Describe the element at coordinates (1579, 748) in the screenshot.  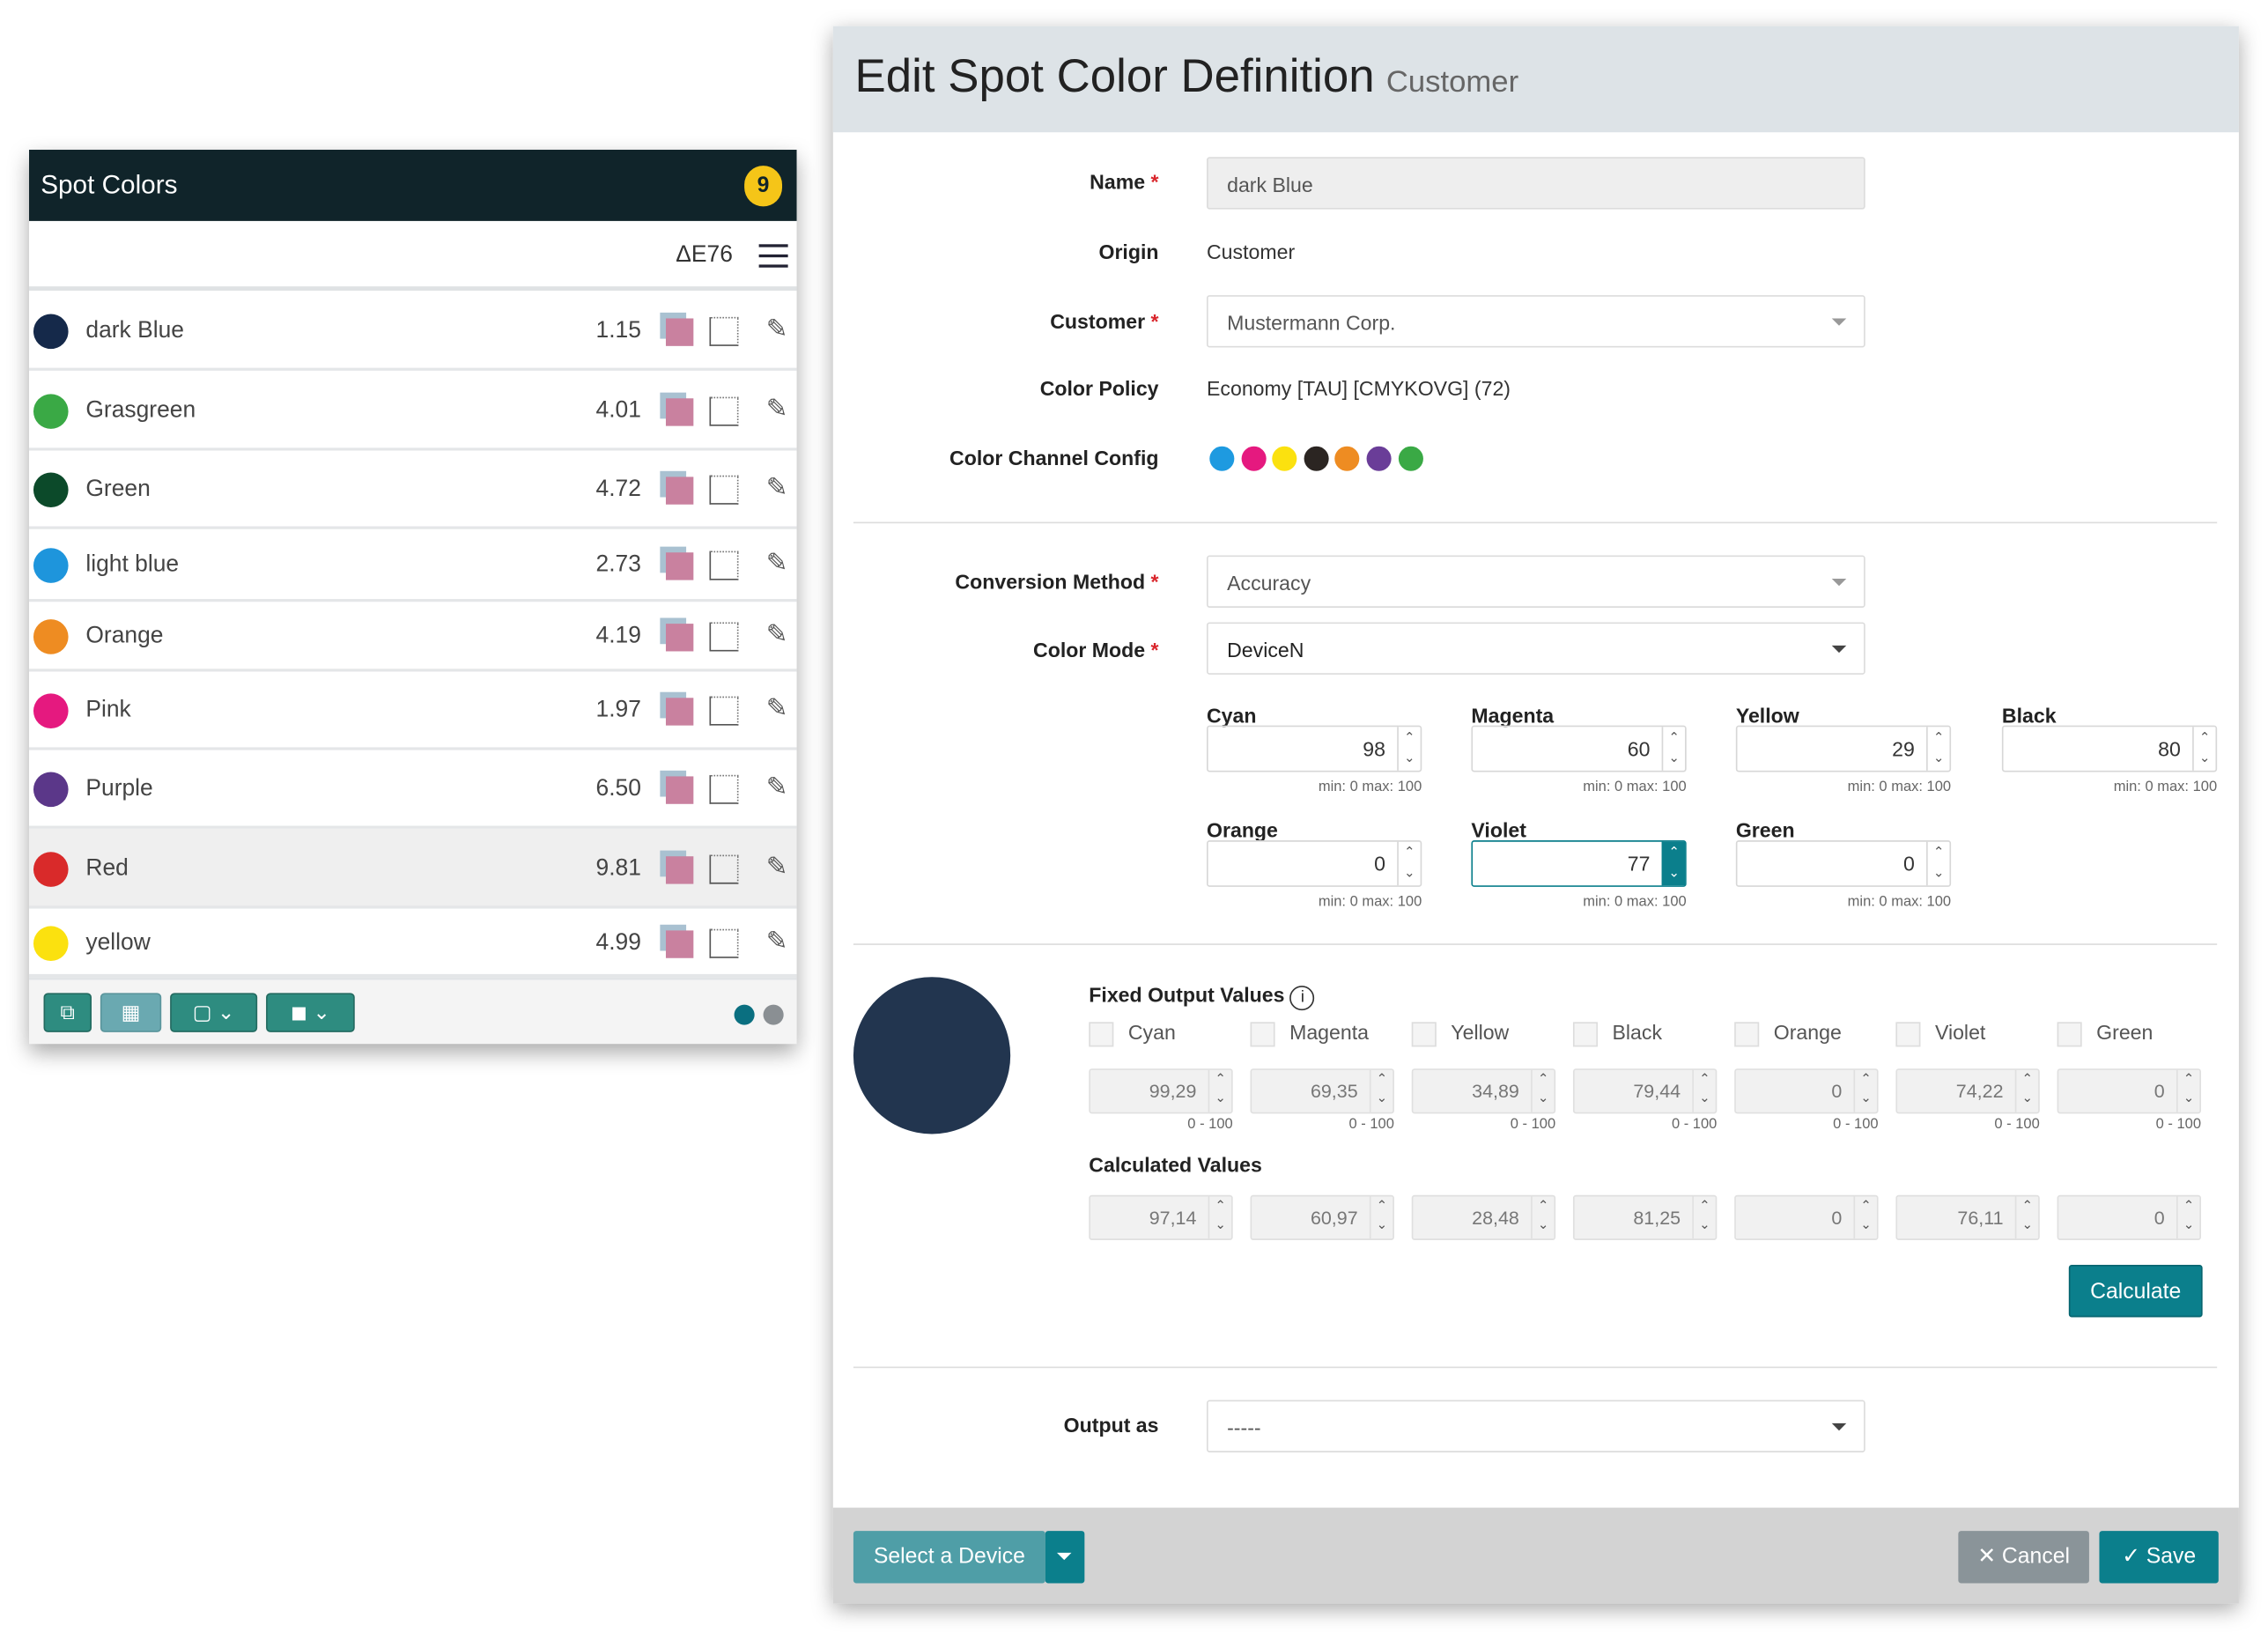
I see `channel-input: 60 ⌃ ⌄` at that location.